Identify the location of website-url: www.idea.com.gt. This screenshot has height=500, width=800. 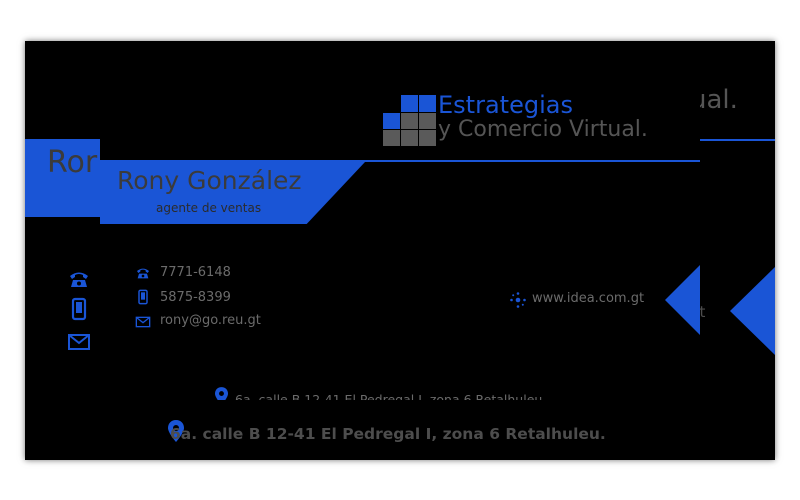
(588, 298).